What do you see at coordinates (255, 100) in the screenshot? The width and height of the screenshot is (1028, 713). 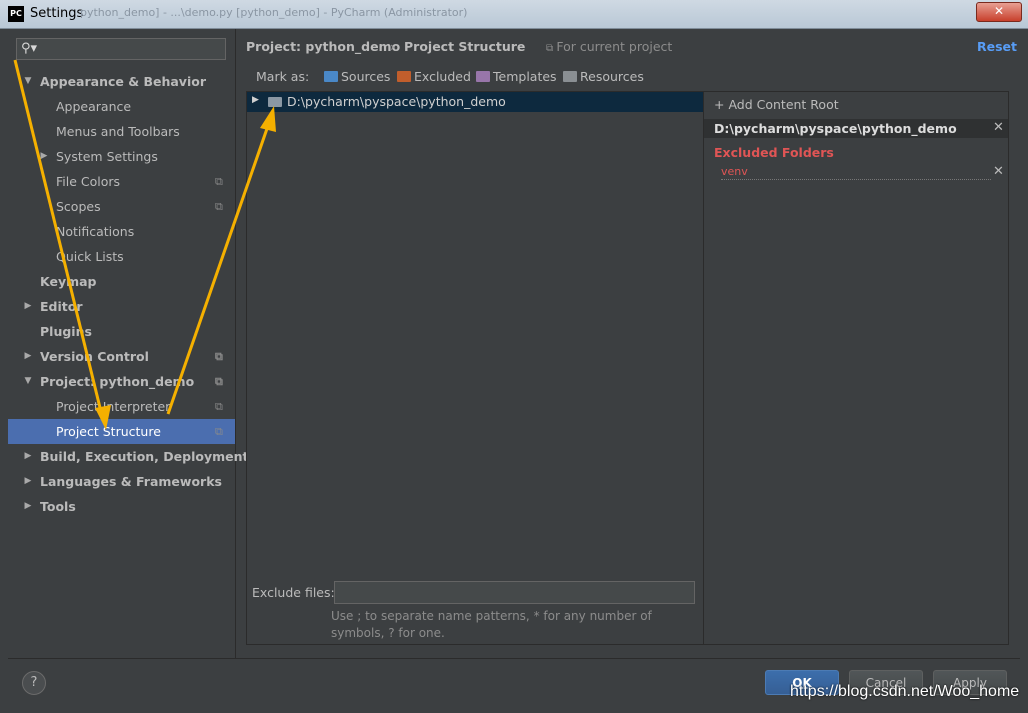 I see `expand-arrow-icon: ▶` at bounding box center [255, 100].